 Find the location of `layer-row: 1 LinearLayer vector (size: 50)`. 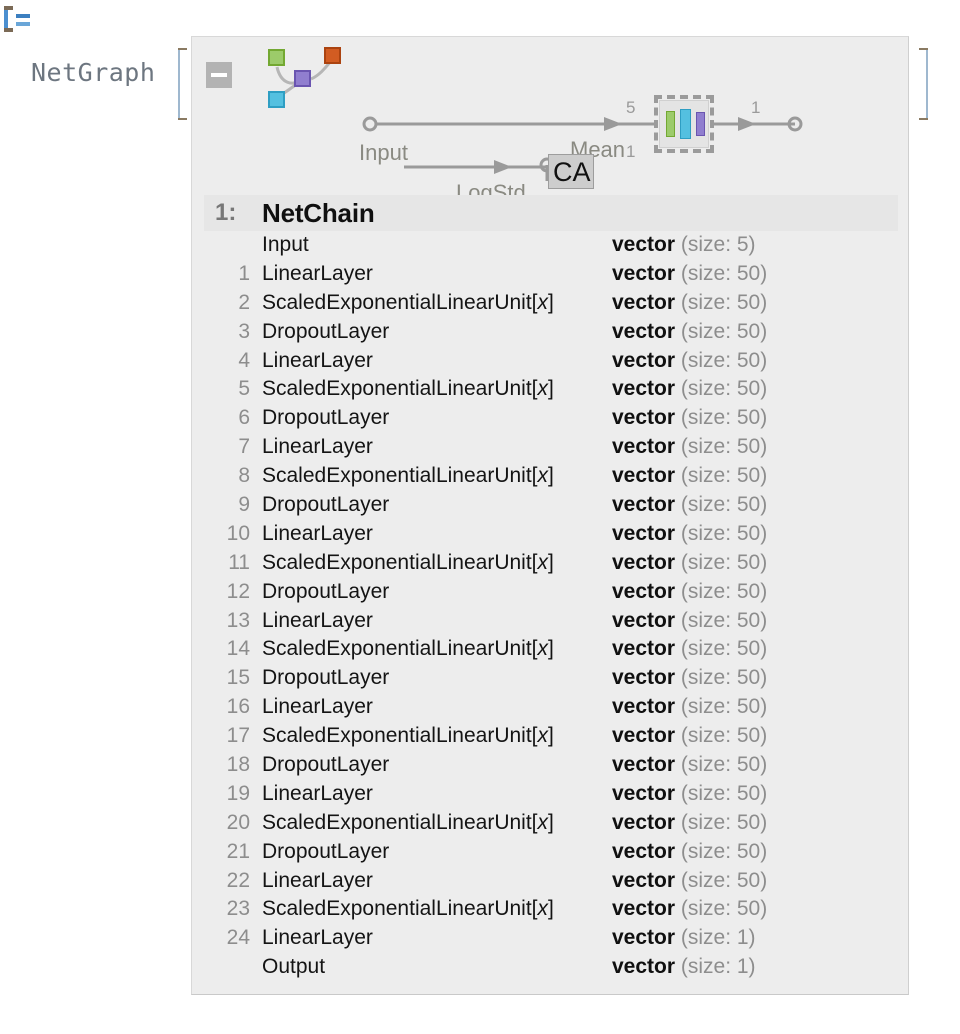

layer-row: 1 LinearLayer vector (size: 50) is located at coordinates (551, 274).